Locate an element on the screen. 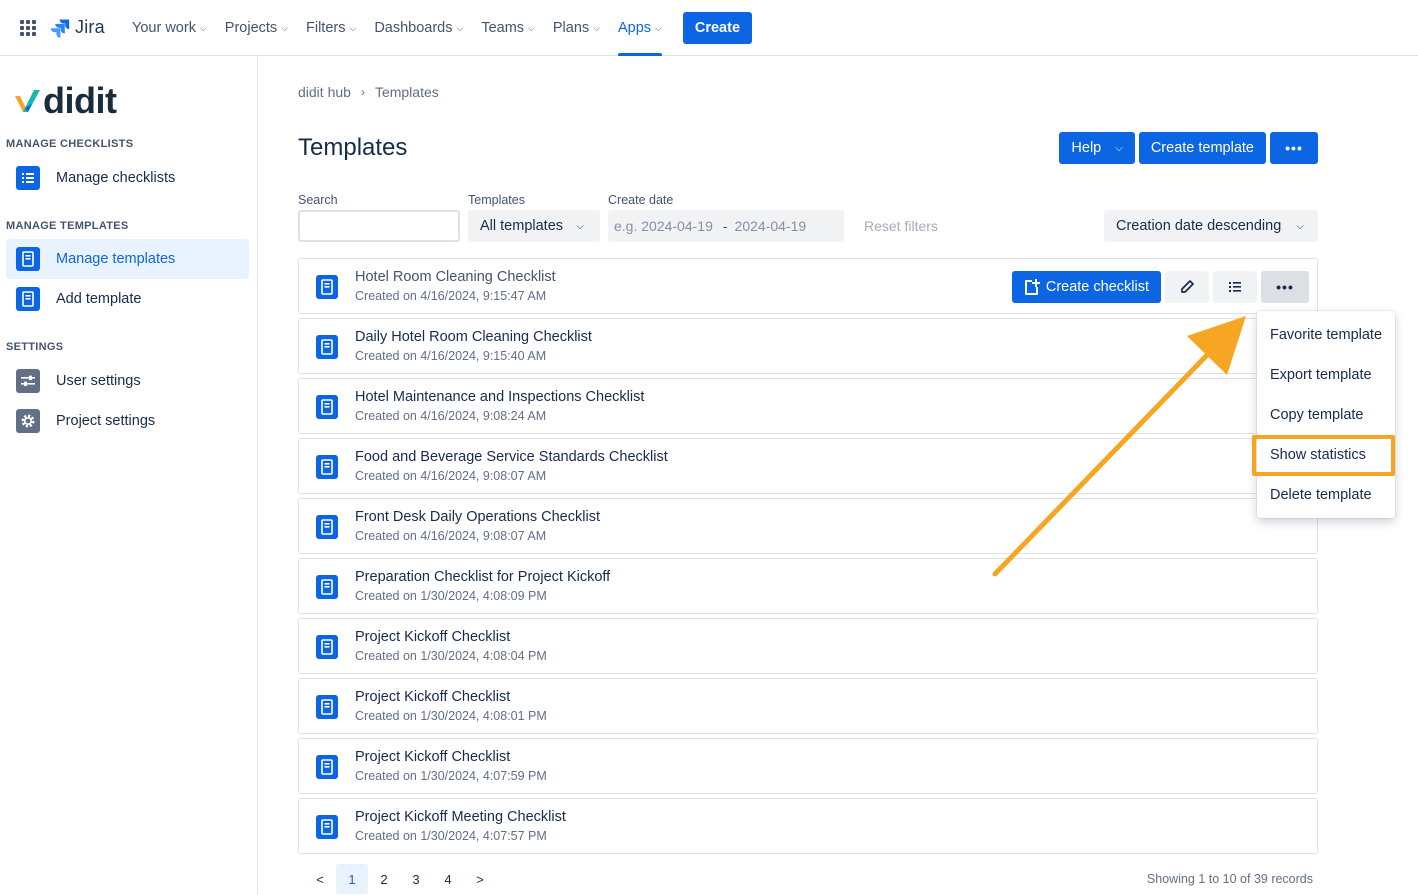 The height and width of the screenshot is (895, 1418). nav-item-label: Your work is located at coordinates (164, 28).